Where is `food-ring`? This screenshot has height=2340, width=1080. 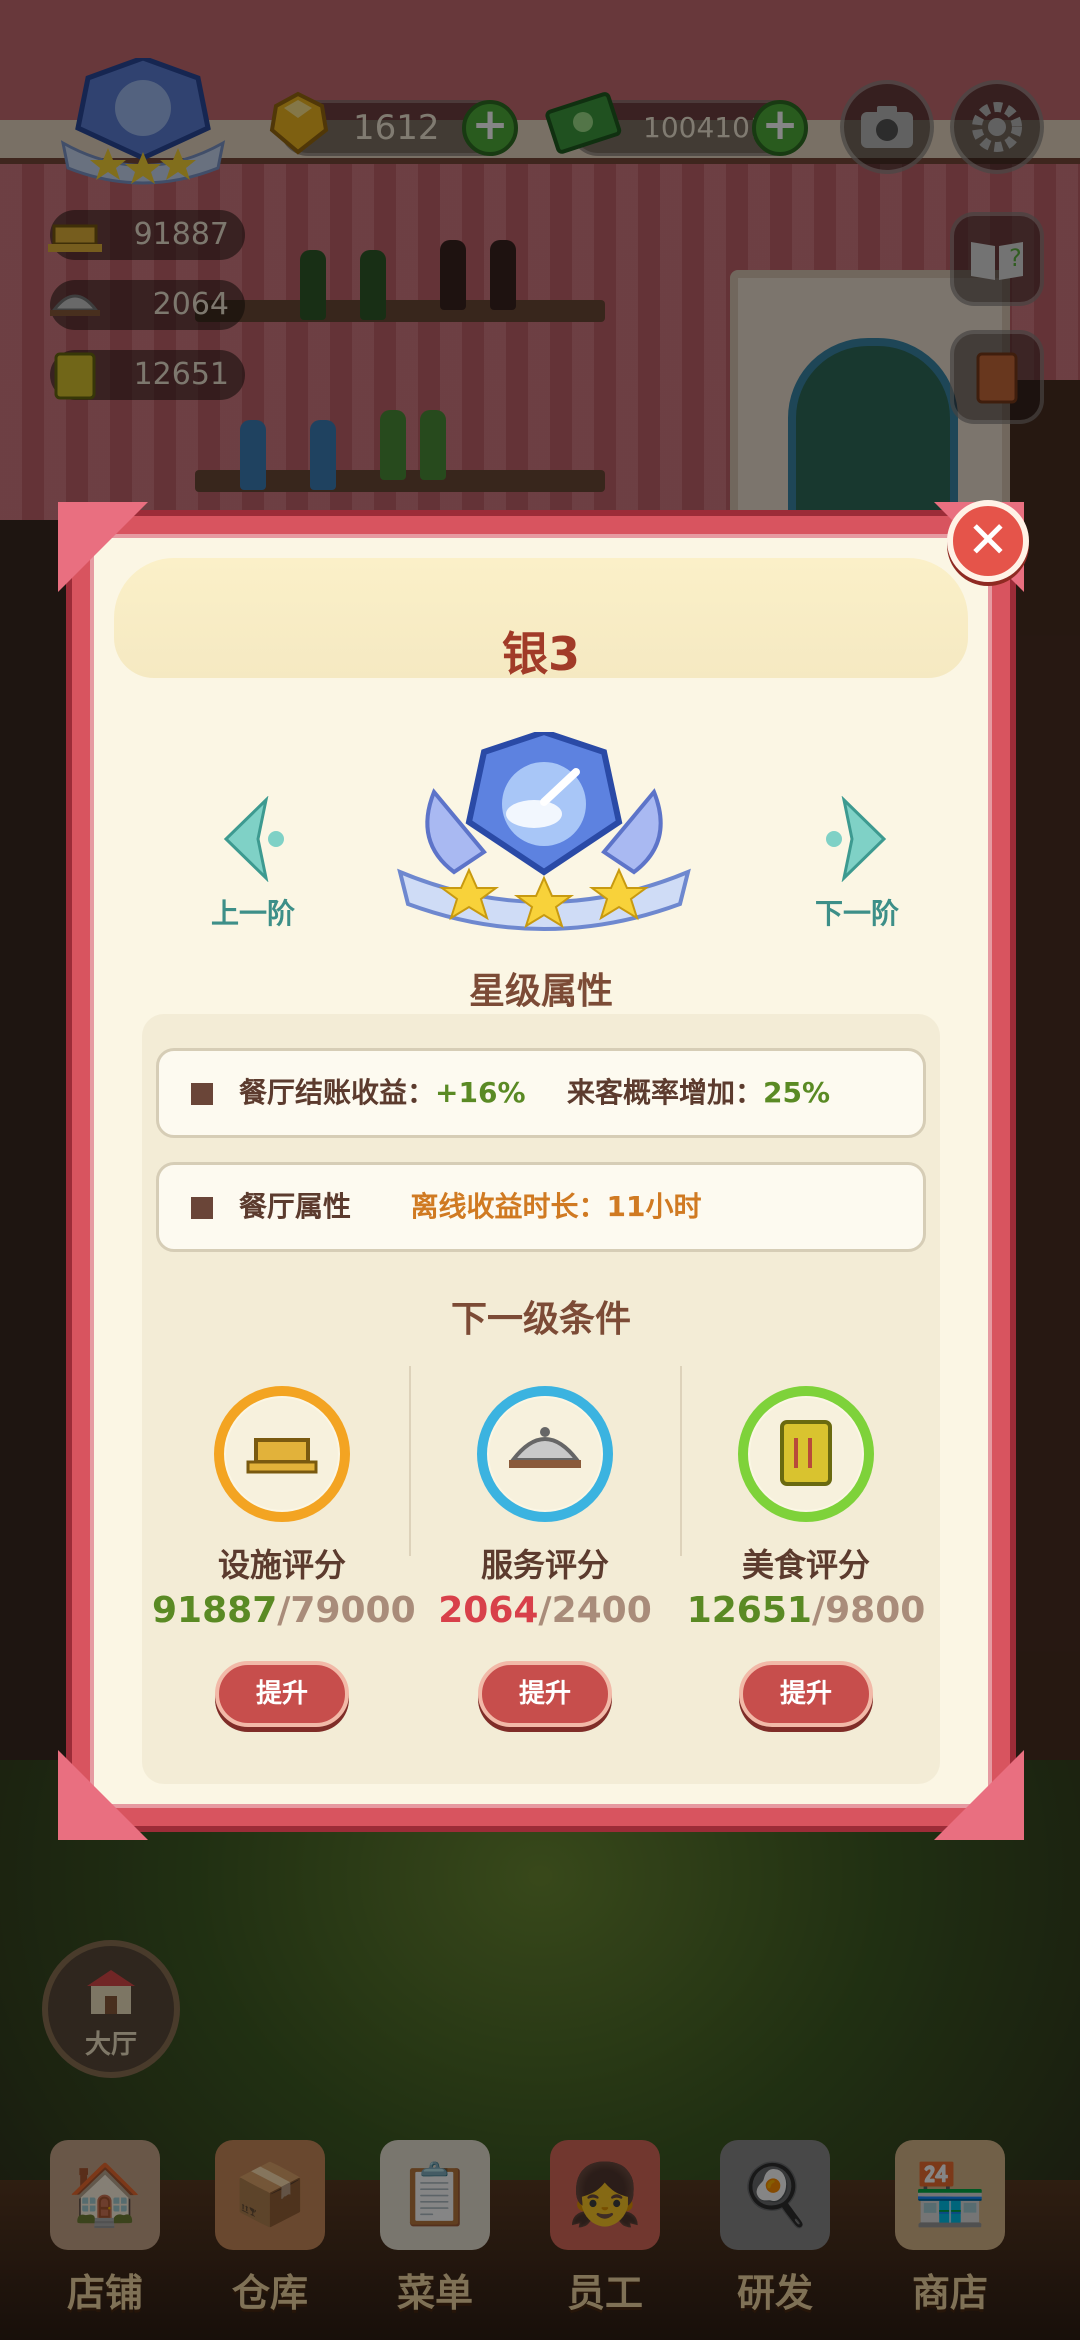
food-ring is located at coordinates (806, 1454).